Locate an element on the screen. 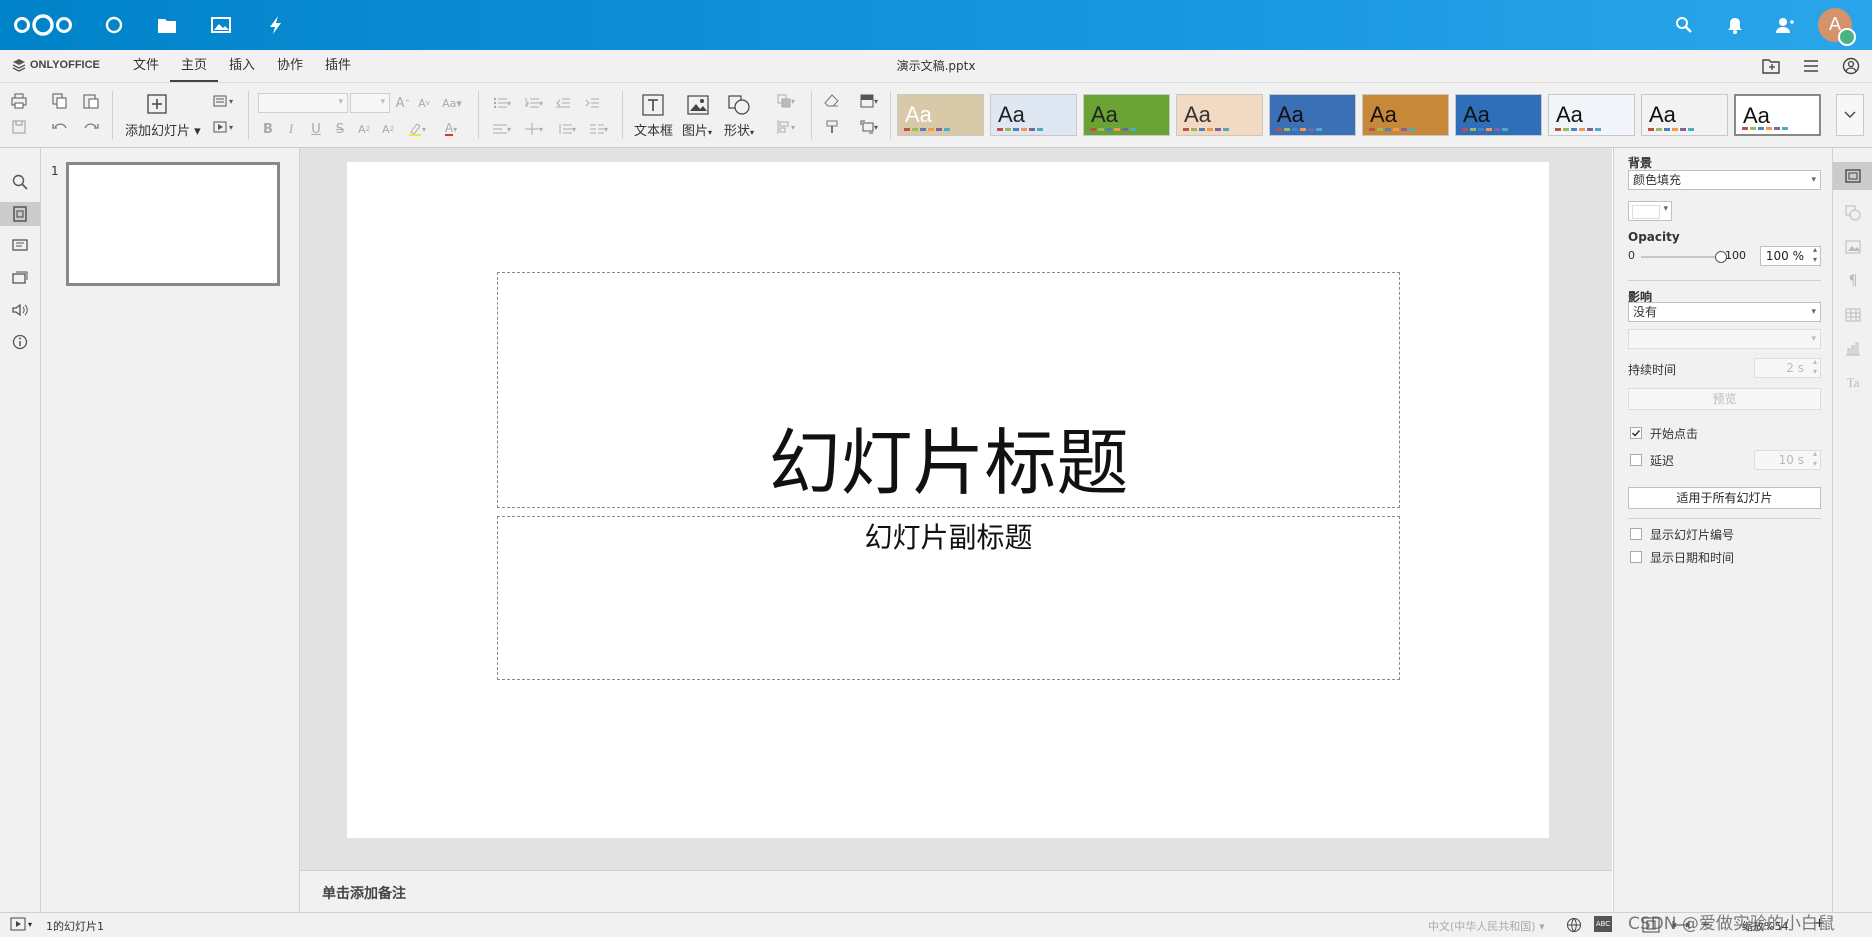 The image size is (1872, 937). themes-expand-button is located at coordinates (1850, 115).